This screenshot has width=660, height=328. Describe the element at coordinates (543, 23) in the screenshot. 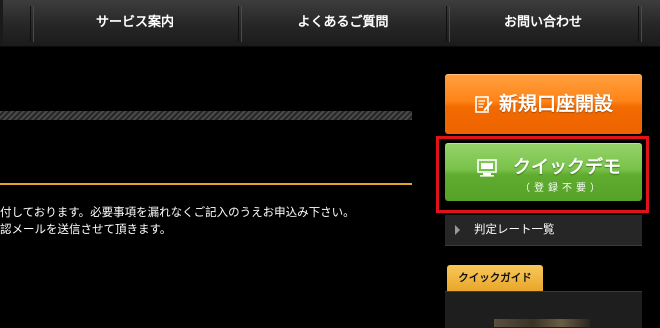

I see `nav-item-contact: お問い合わせ` at that location.